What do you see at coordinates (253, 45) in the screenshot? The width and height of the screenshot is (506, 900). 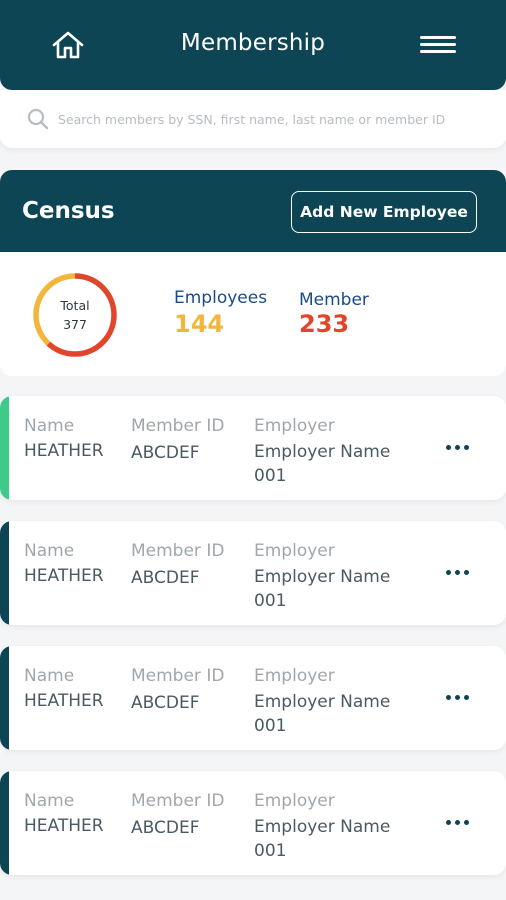 I see `top-app-bar: Membership` at bounding box center [253, 45].